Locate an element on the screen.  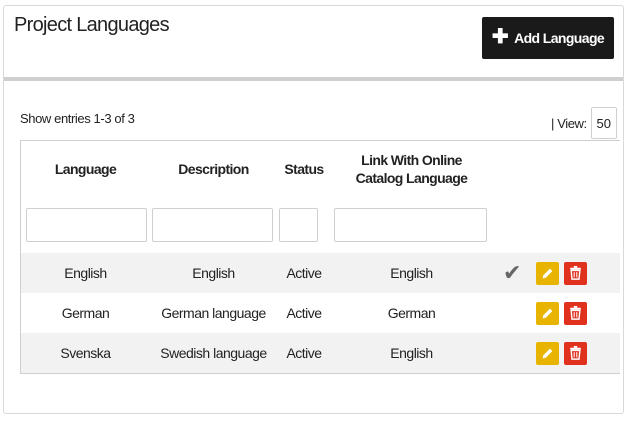
checkmark-icon: ✔ is located at coordinates (512, 272).